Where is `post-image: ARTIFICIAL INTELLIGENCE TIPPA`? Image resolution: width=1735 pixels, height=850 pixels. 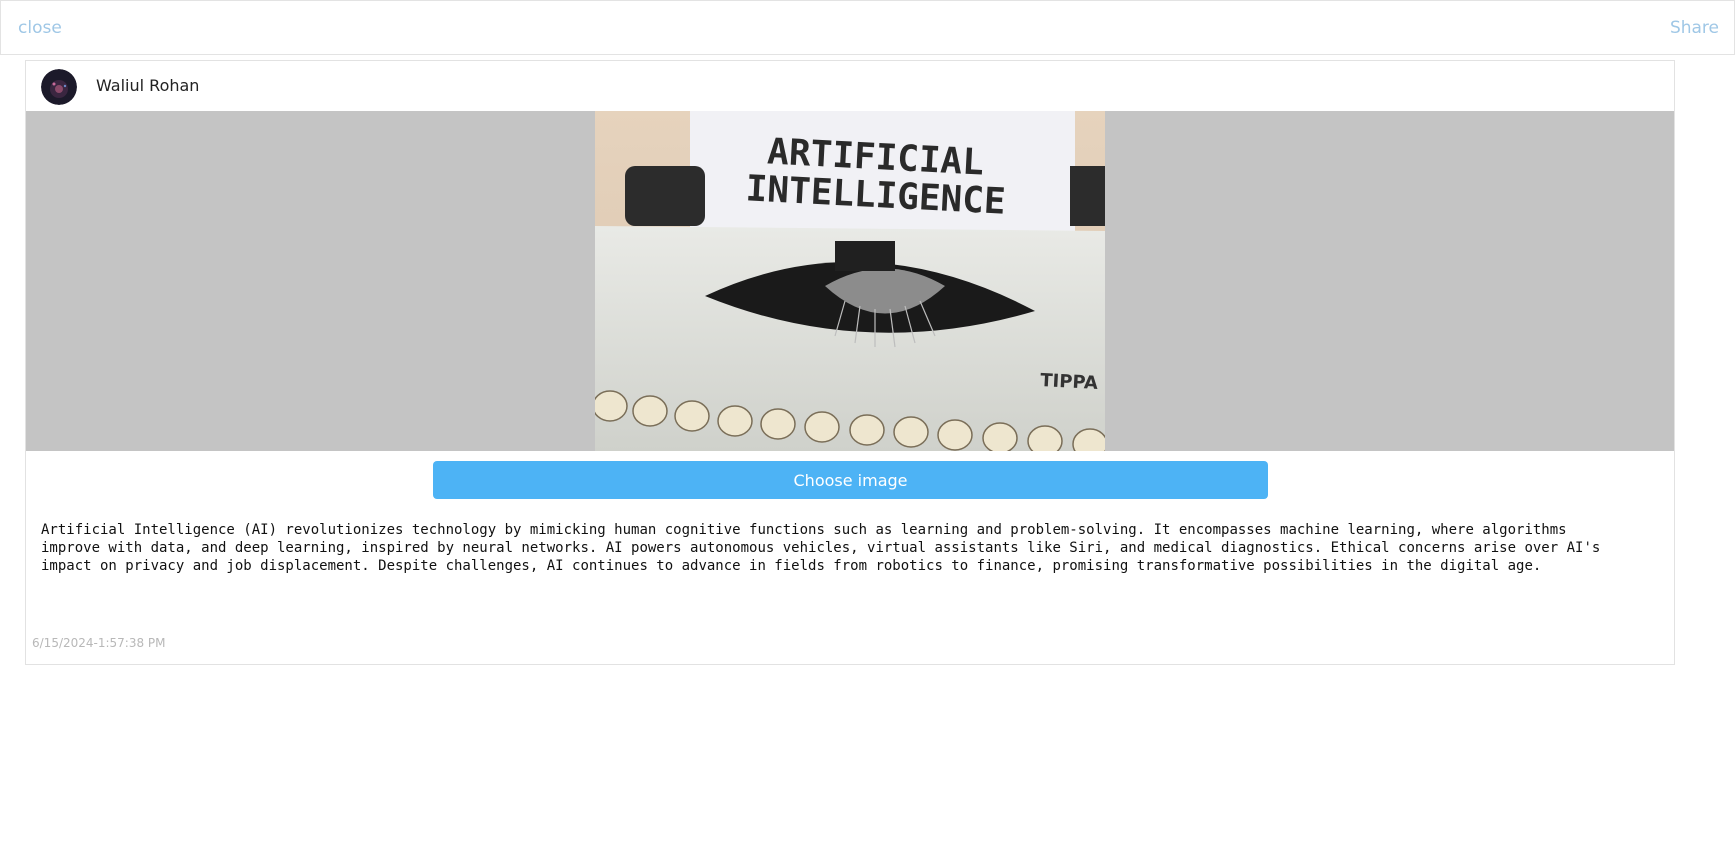
post-image: ARTIFICIAL INTELLIGENCE TIPPA is located at coordinates (850, 281).